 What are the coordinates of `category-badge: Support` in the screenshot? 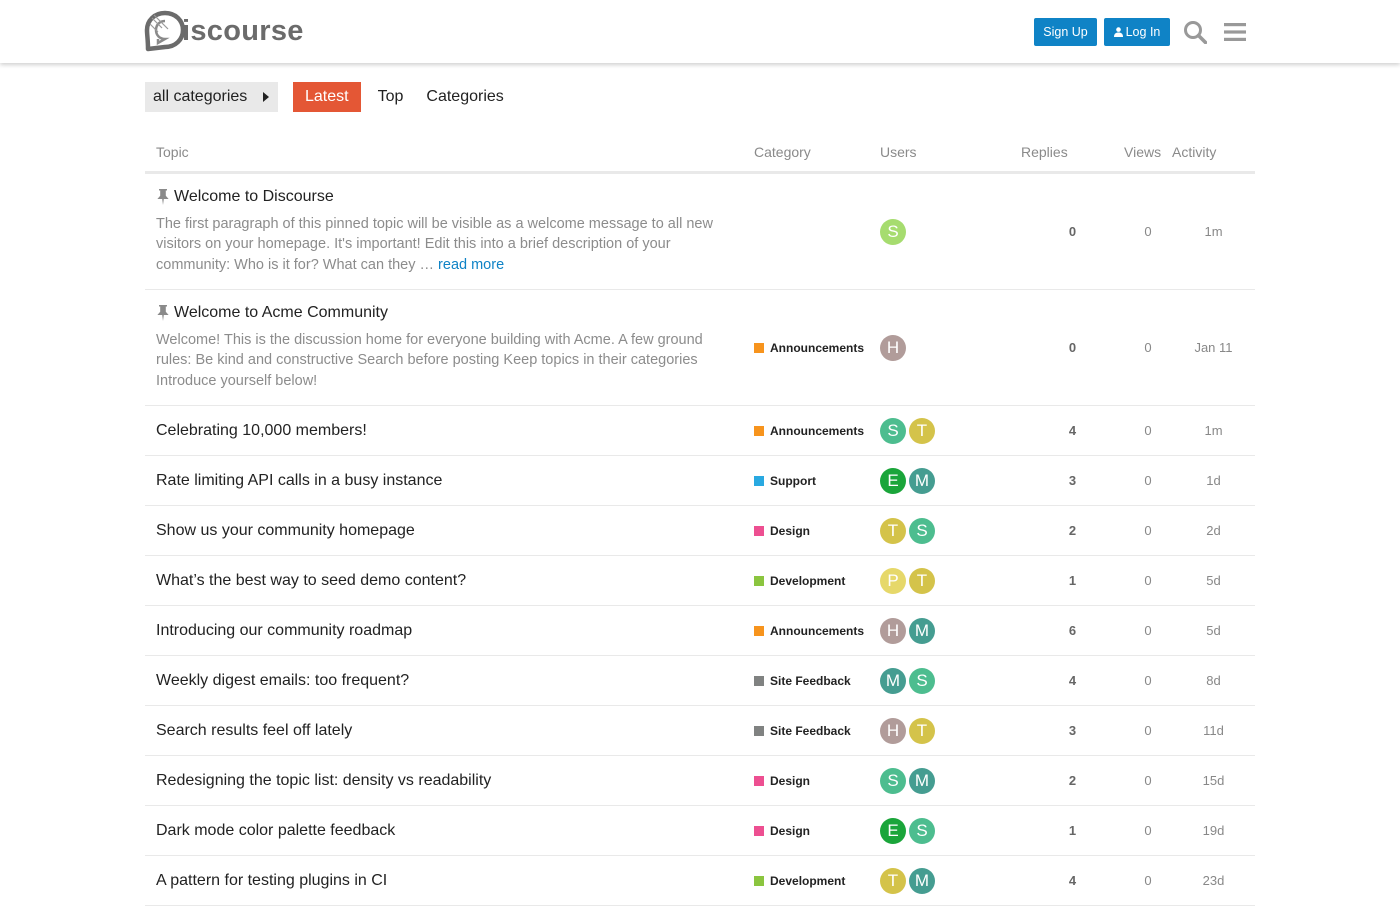 It's located at (817, 481).